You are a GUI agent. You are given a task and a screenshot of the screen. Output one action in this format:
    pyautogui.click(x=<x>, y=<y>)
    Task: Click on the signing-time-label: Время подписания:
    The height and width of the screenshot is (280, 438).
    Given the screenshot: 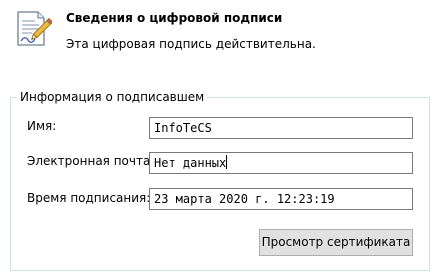 What is the action you would take?
    pyautogui.click(x=89, y=198)
    